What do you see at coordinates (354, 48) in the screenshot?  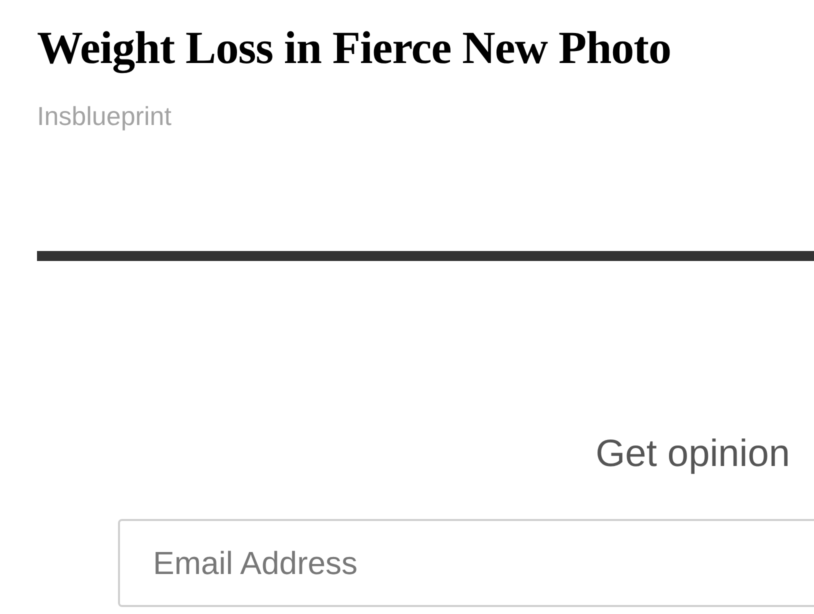 I see `headline: Weight Loss in Fierce New Photo` at bounding box center [354, 48].